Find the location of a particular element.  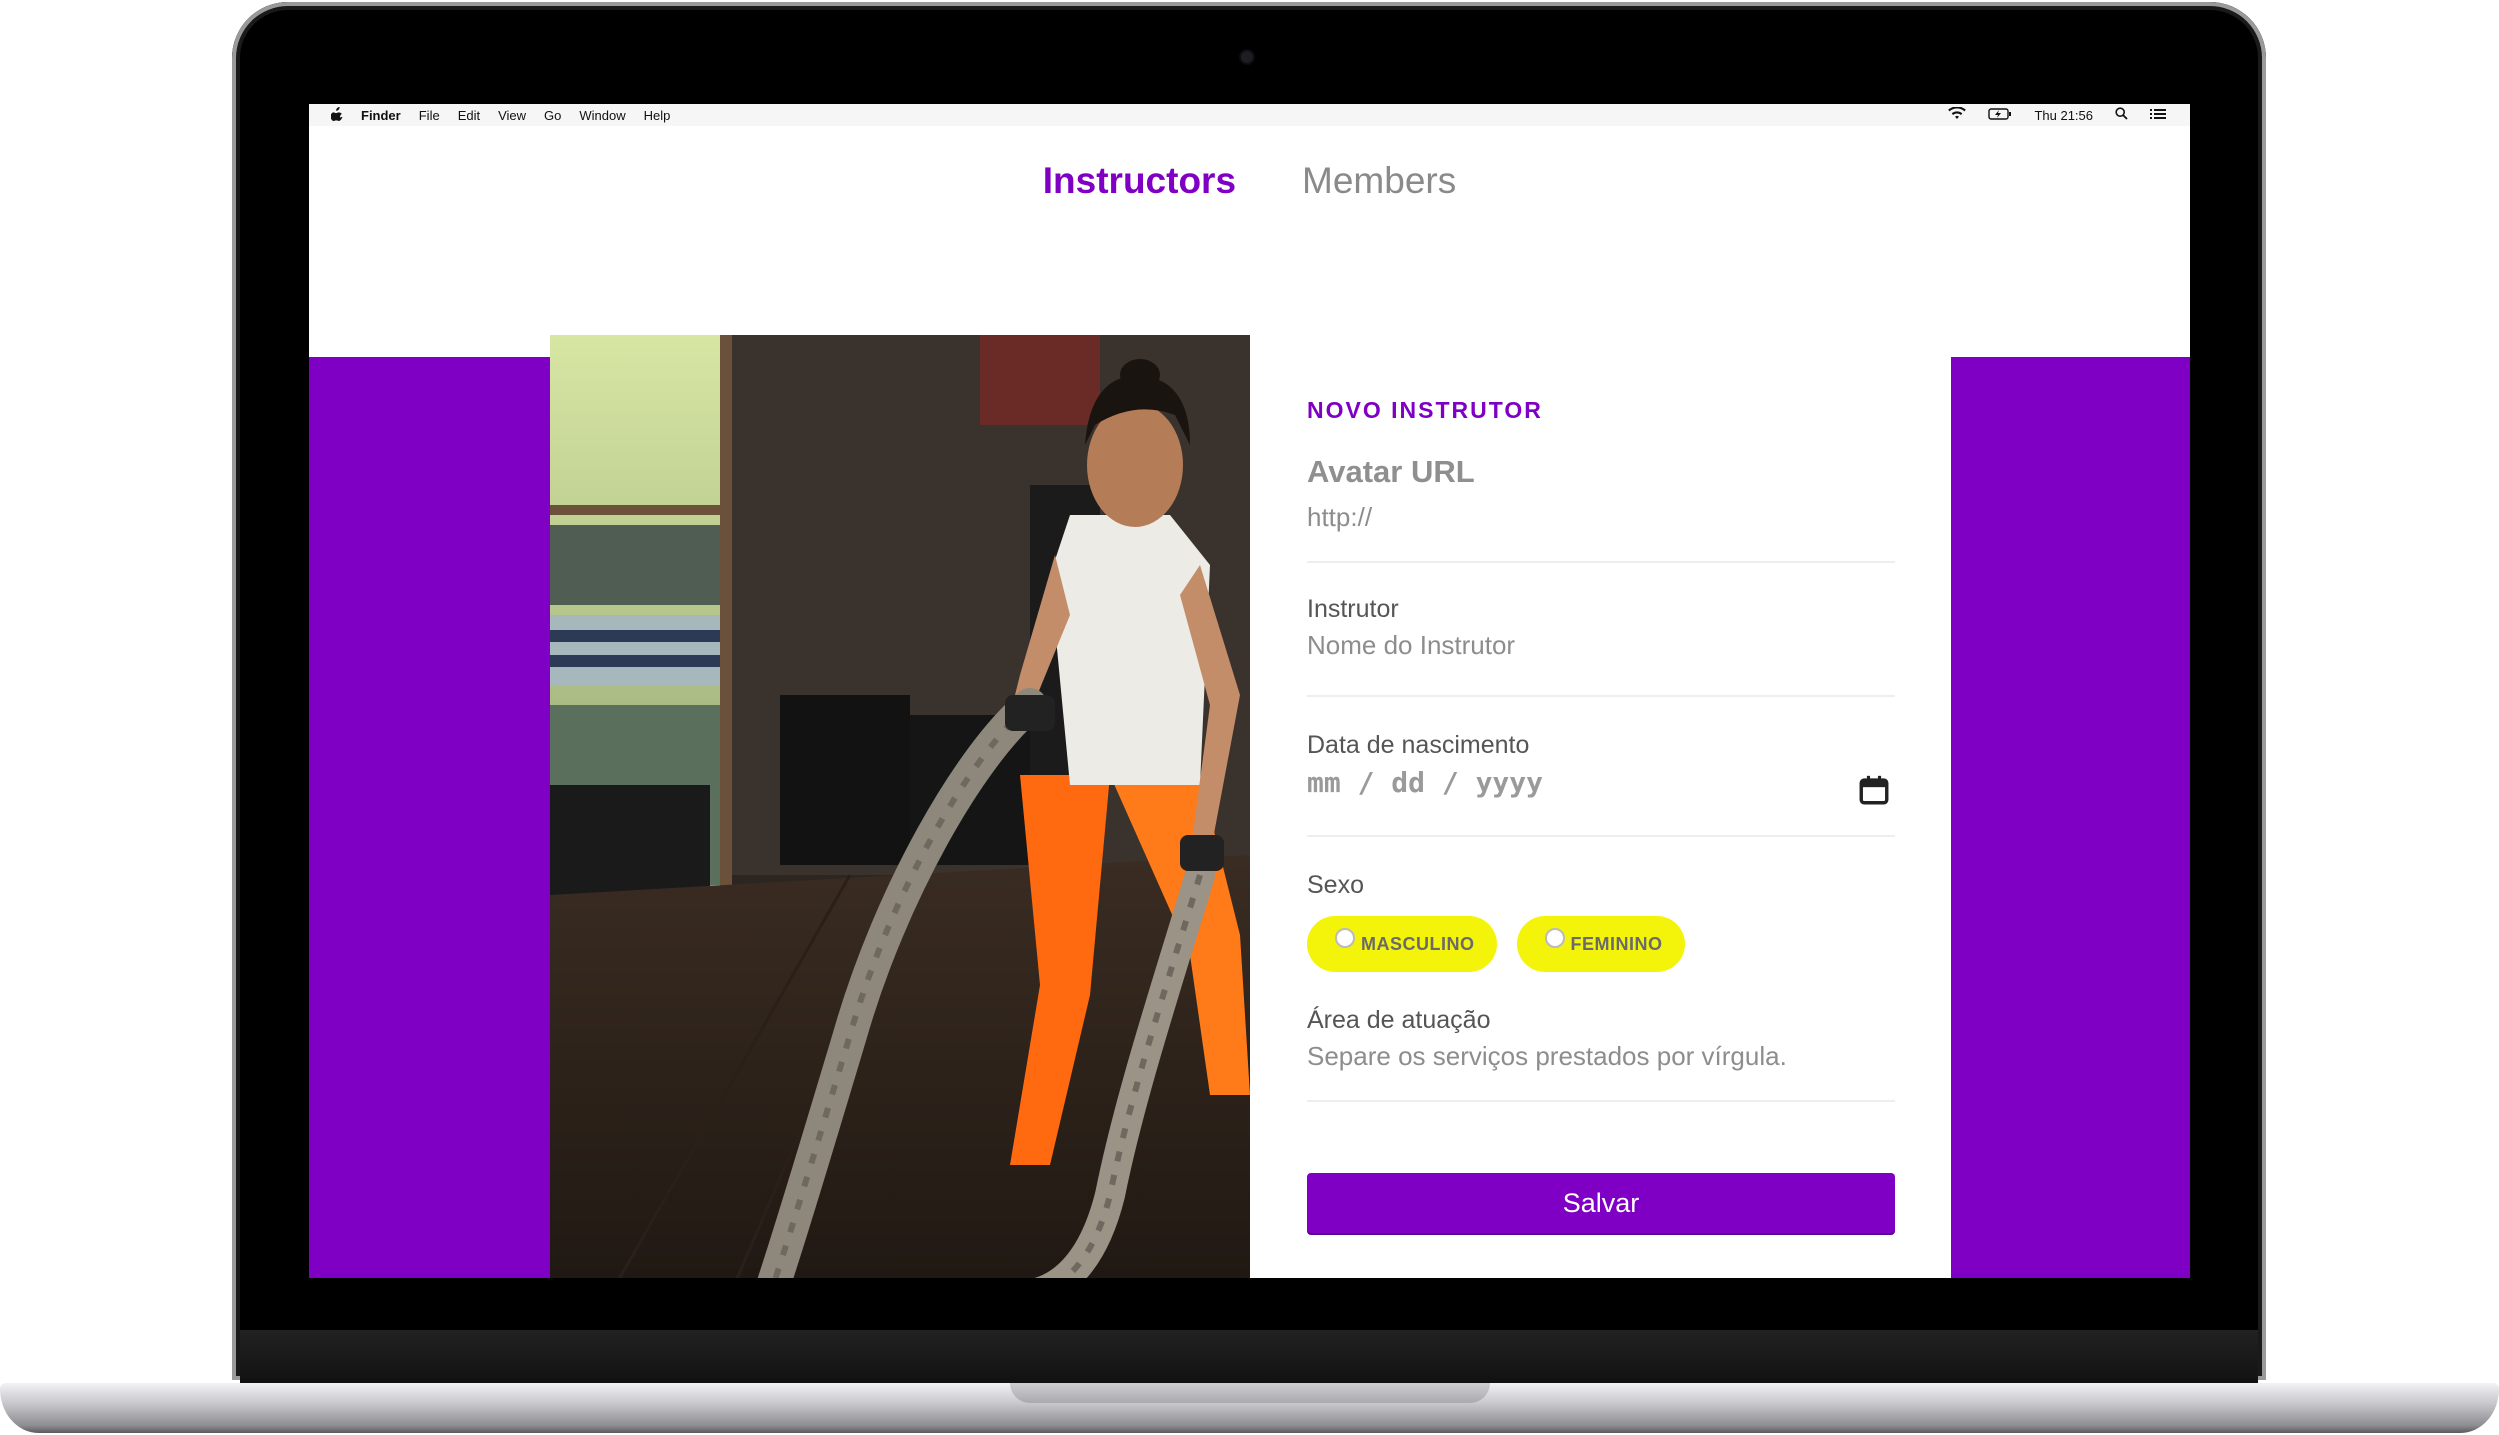

save-button: Salvar is located at coordinates (1601, 1203).